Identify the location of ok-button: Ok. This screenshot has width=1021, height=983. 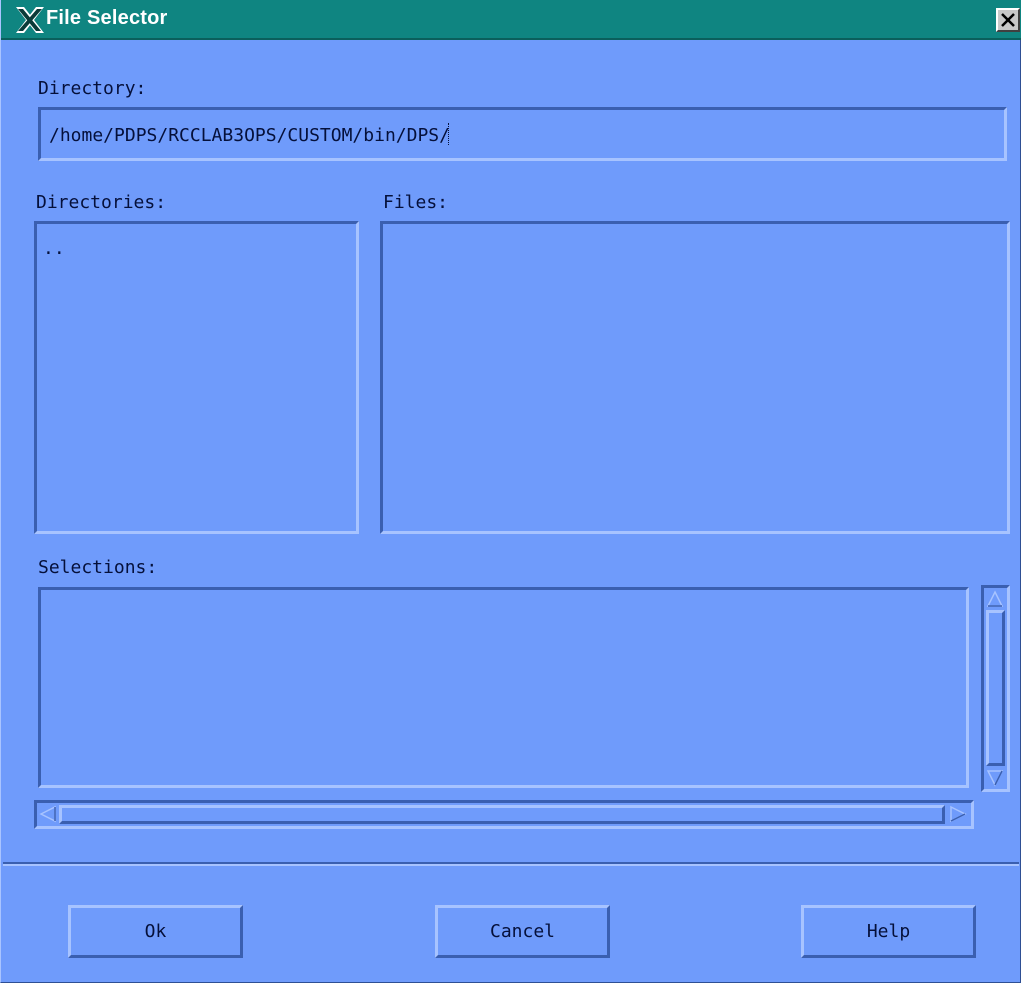
(155, 931).